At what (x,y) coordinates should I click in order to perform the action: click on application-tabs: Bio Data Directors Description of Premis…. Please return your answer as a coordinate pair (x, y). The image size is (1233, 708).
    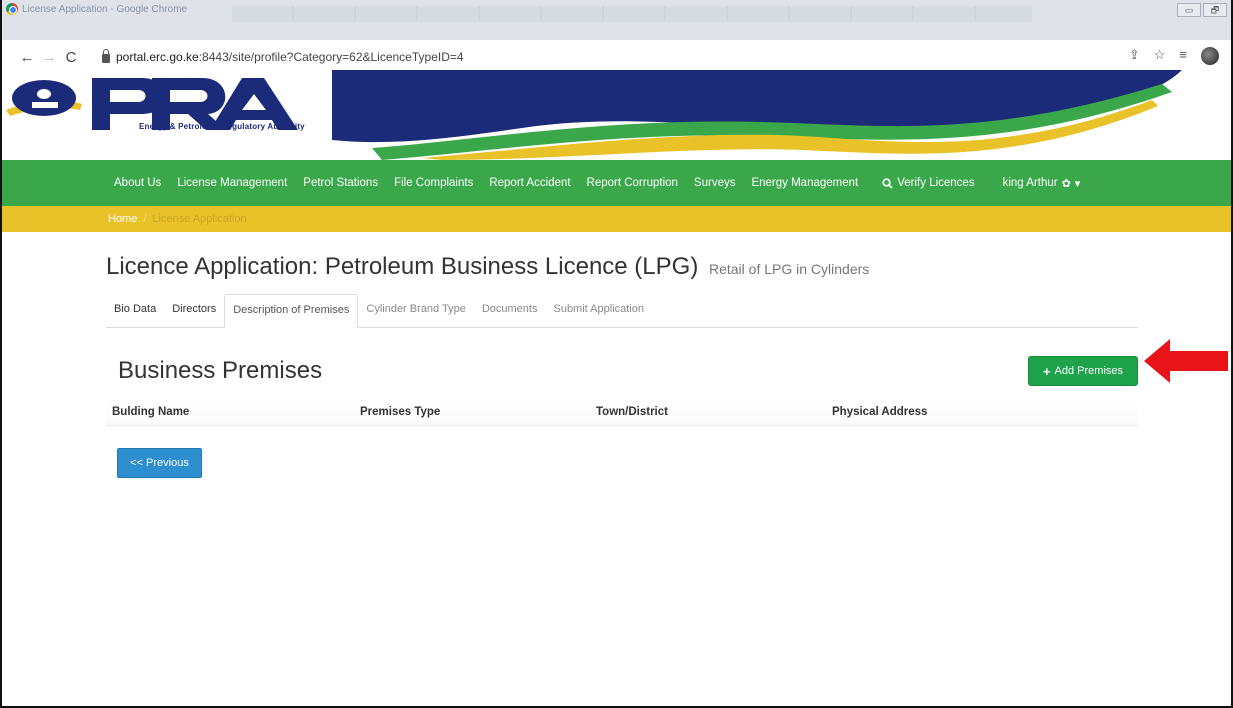
    Looking at the image, I should click on (622, 311).